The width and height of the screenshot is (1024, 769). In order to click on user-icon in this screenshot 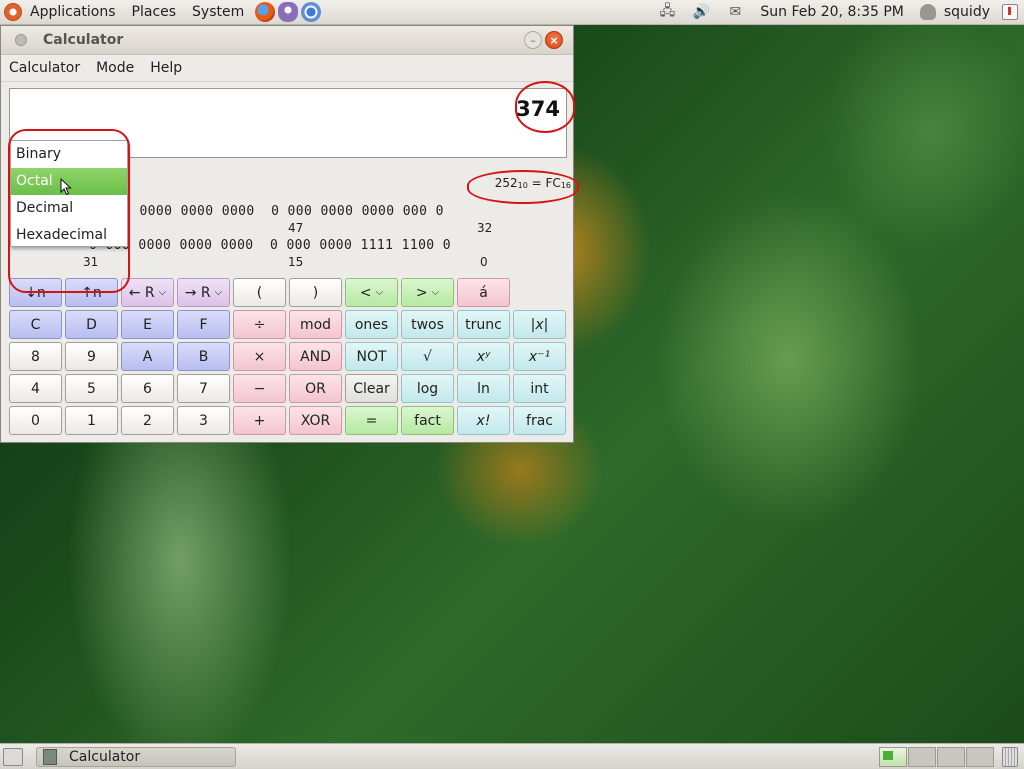, I will do `click(927, 12)`.